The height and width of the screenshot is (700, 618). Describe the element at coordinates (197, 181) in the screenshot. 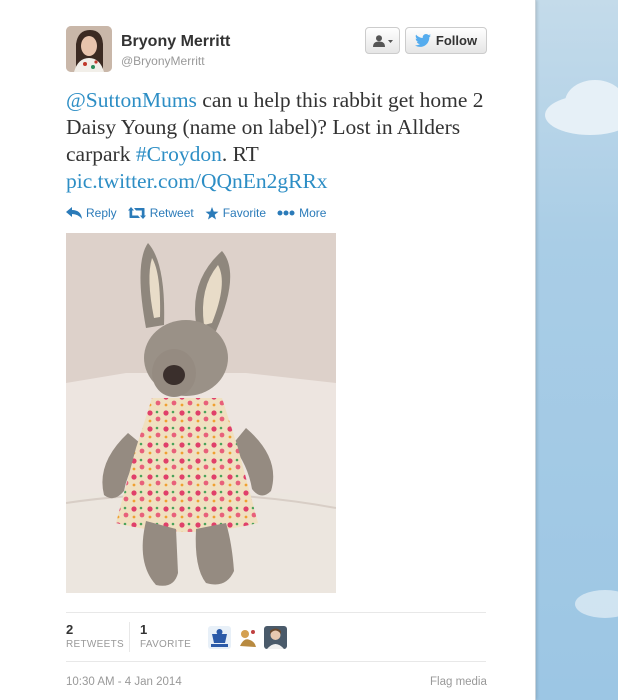

I see `pic-link: pic.twitter.com/QQnEn2gRRx` at that location.